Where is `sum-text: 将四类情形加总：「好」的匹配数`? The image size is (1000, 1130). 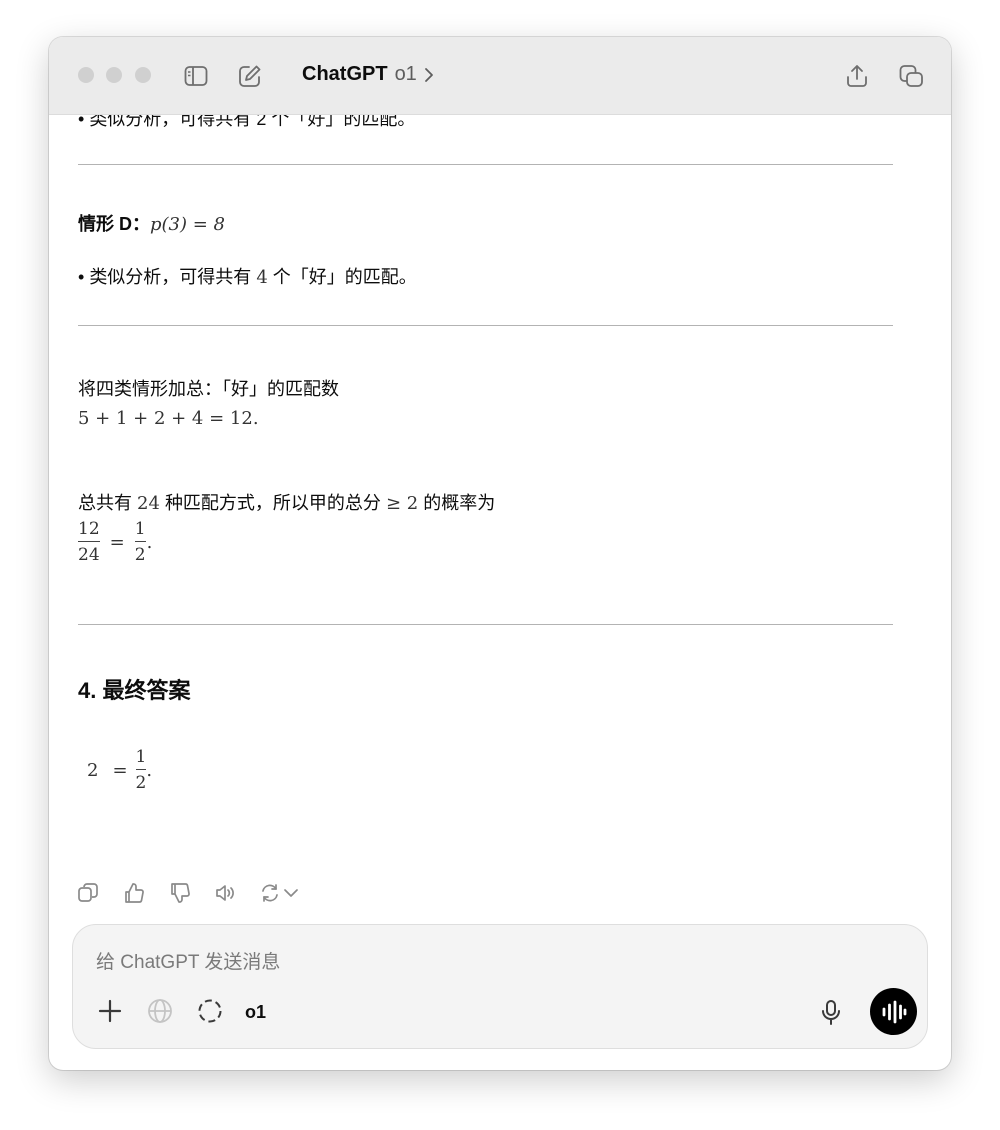
sum-text: 将四类情形加总：「好」的匹配数 is located at coordinates (208, 389).